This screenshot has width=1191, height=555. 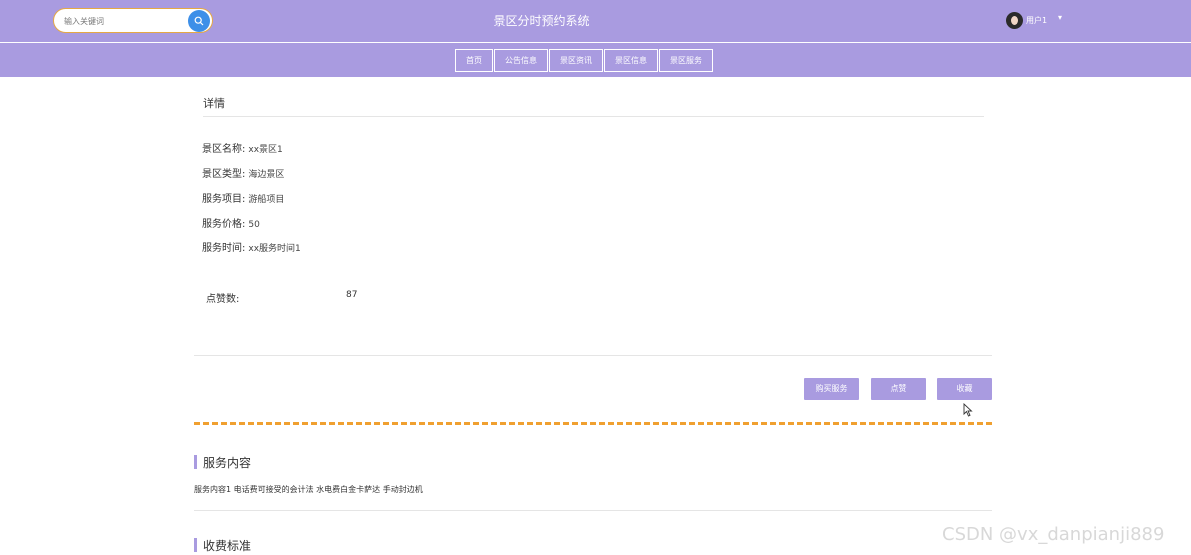 I want to click on field-label: 景区名称:, so click(x=224, y=149).